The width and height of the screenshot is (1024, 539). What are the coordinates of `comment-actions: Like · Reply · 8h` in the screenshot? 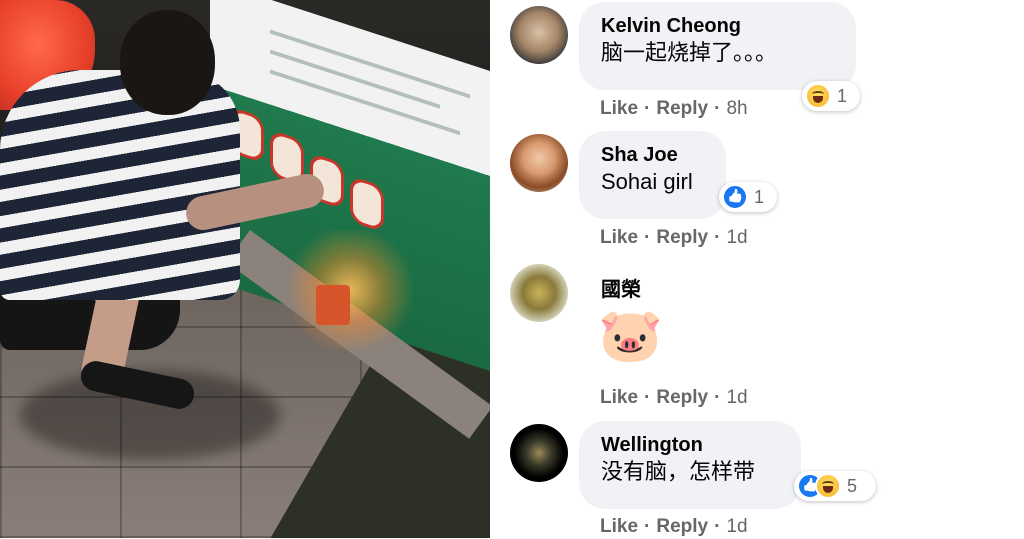 It's located at (674, 108).